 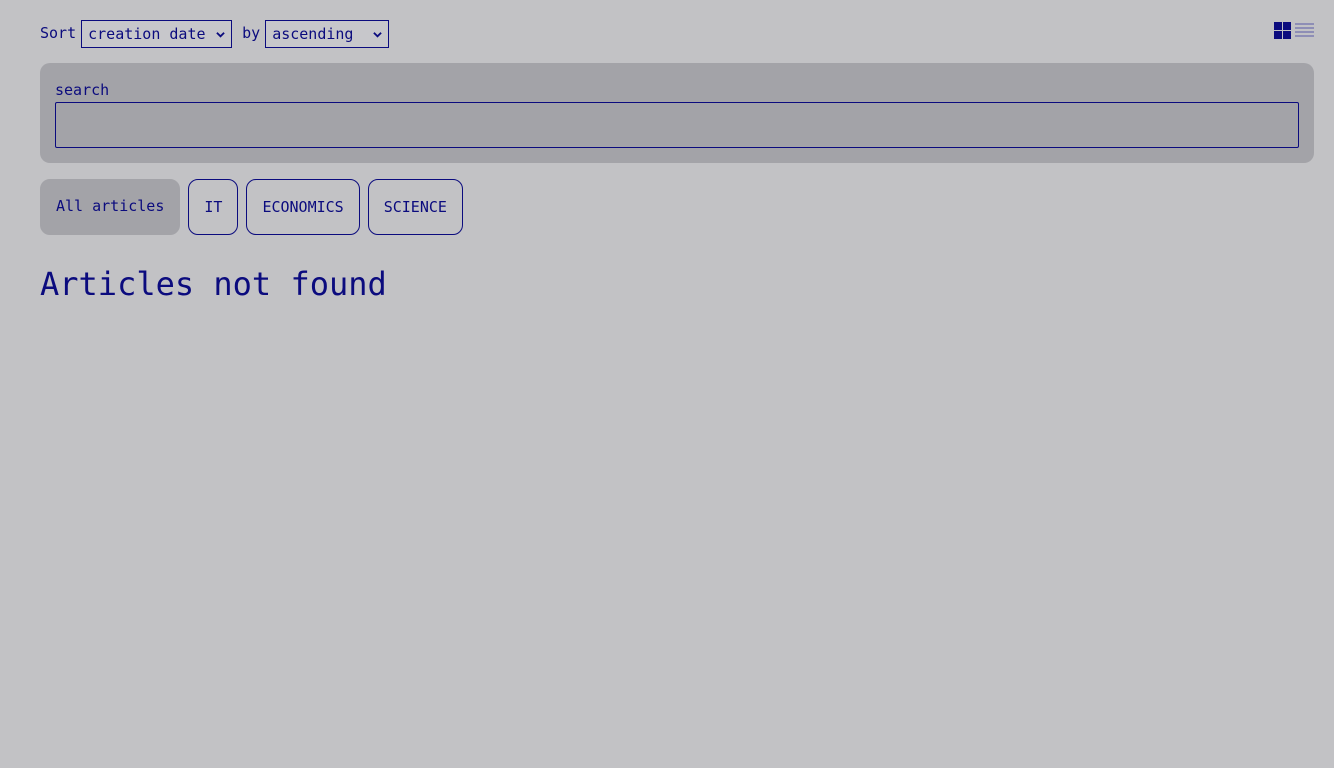 I want to click on sort-field-select: creation date, so click(x=157, y=34).